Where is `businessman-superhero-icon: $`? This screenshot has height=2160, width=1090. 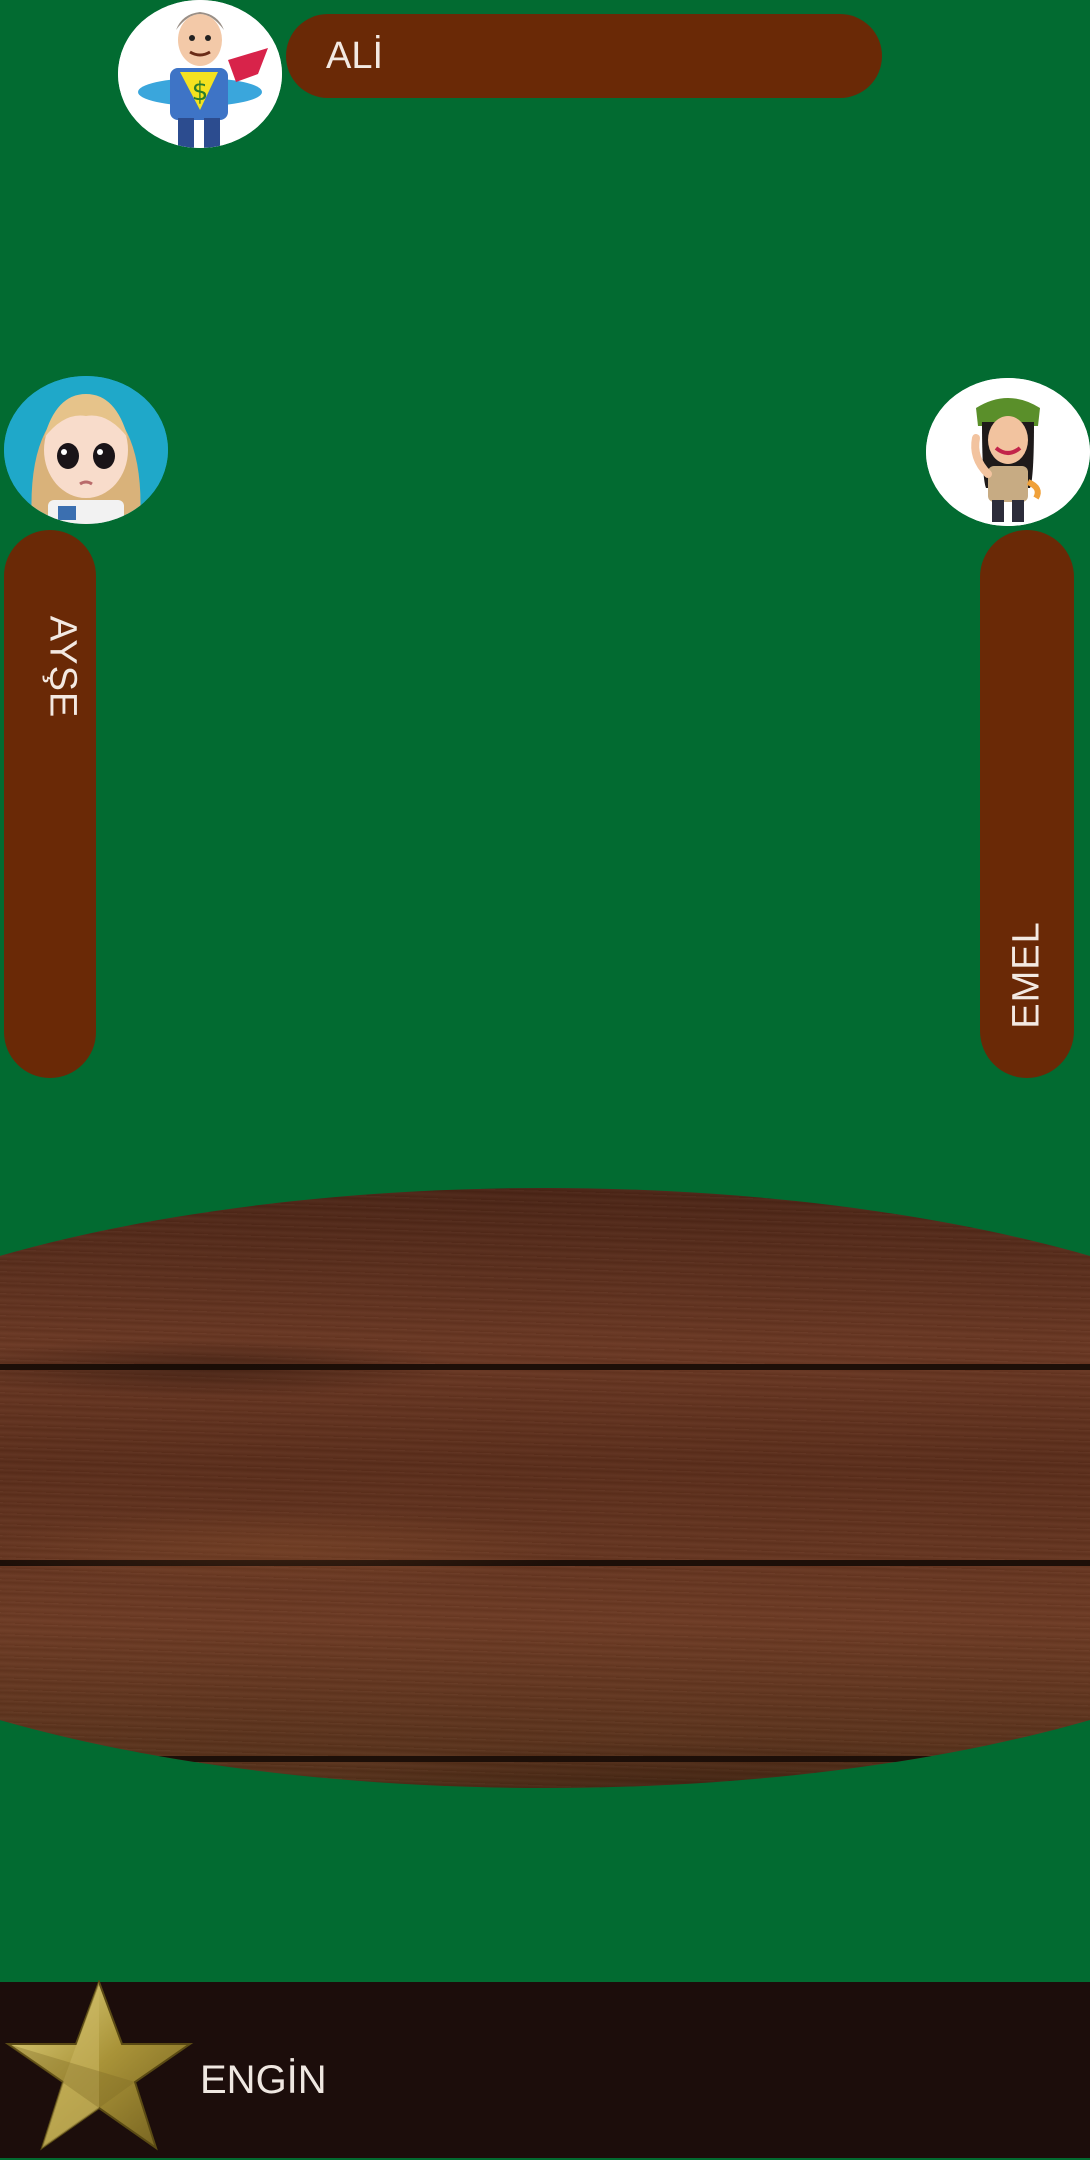 businessman-superhero-icon: $ is located at coordinates (200, 74).